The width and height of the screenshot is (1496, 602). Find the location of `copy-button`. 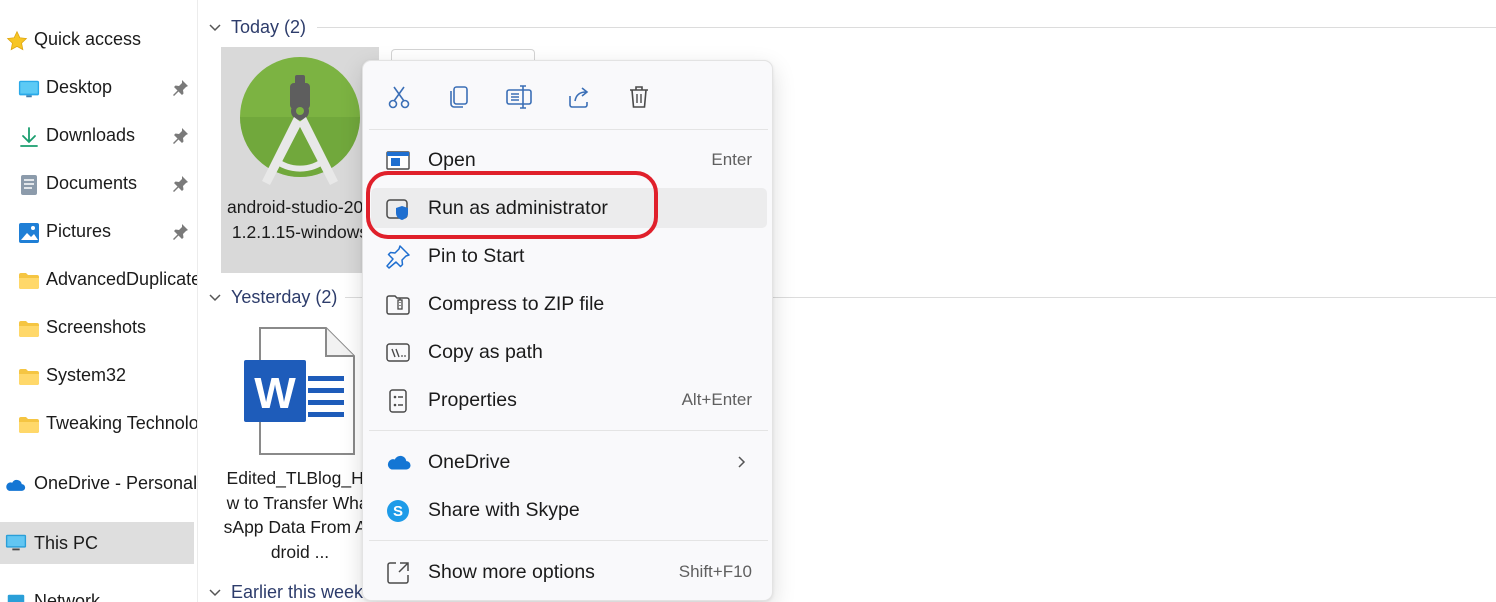

copy-button is located at coordinates (459, 97).